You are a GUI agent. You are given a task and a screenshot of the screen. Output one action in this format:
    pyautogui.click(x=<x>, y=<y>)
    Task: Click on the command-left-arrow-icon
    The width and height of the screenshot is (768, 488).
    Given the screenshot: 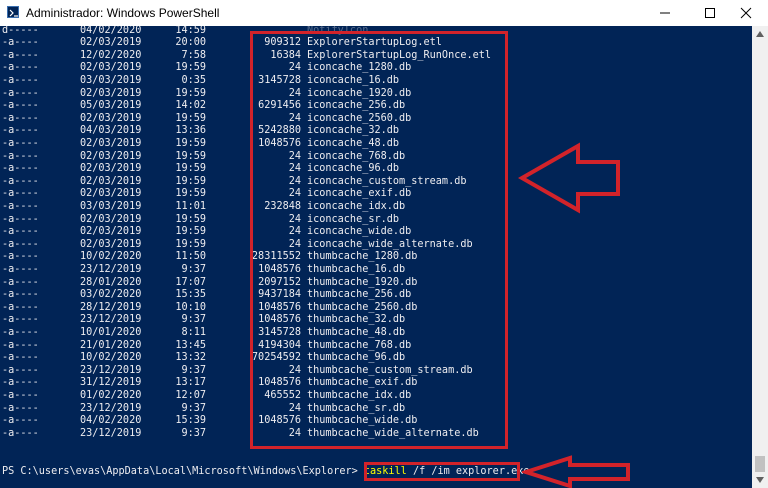 What is the action you would take?
    pyautogui.click(x=576, y=471)
    